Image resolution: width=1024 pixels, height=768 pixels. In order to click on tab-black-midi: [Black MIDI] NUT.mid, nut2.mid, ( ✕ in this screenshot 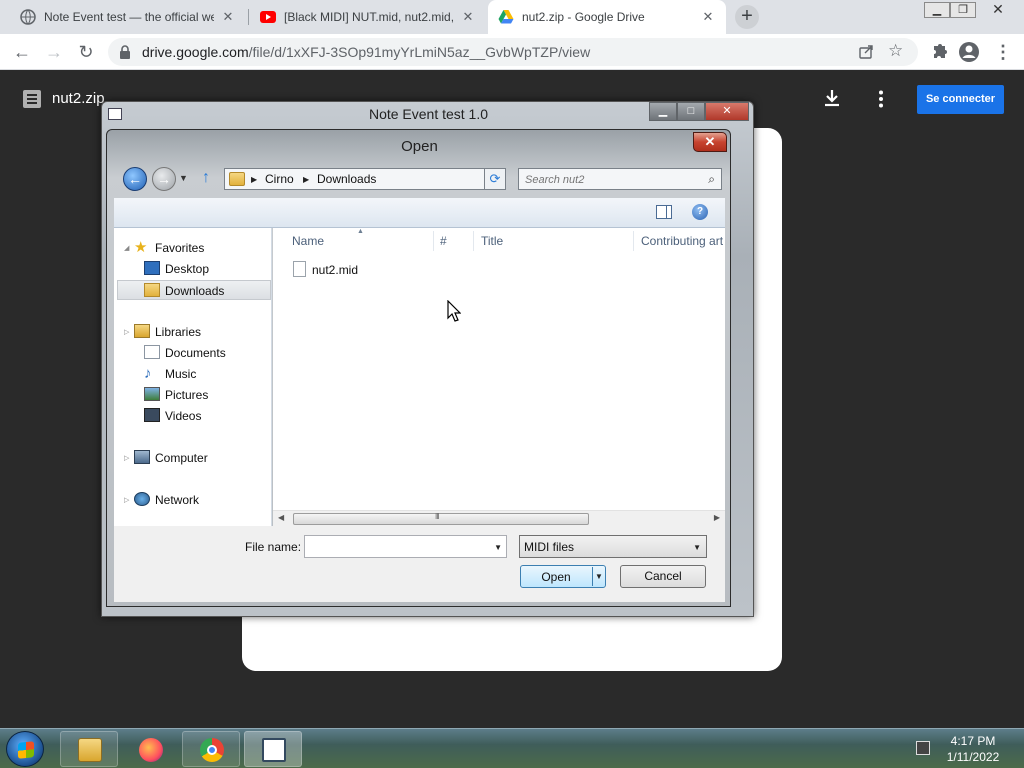, I will do `click(368, 17)`.